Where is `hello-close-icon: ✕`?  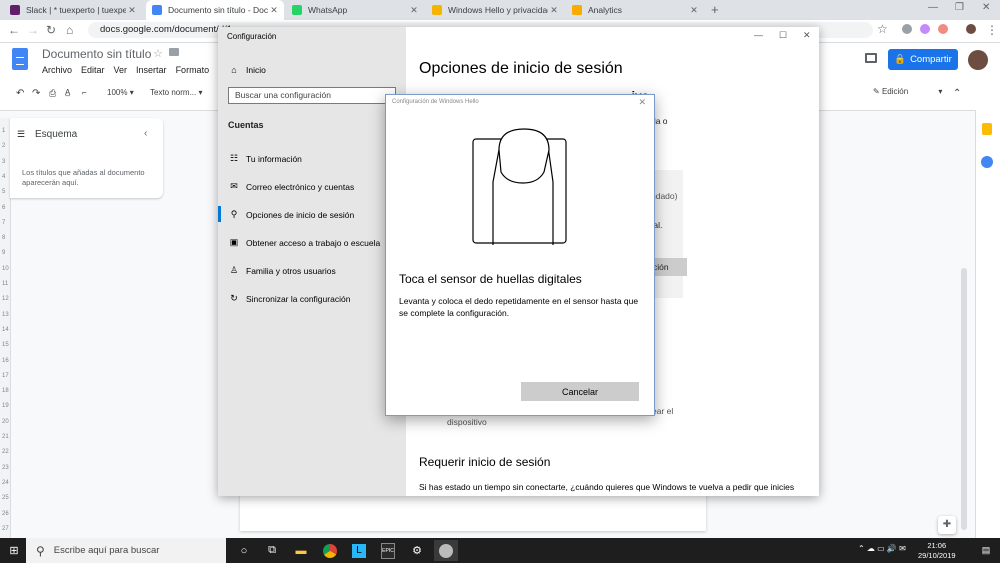 hello-close-icon: ✕ is located at coordinates (642, 102).